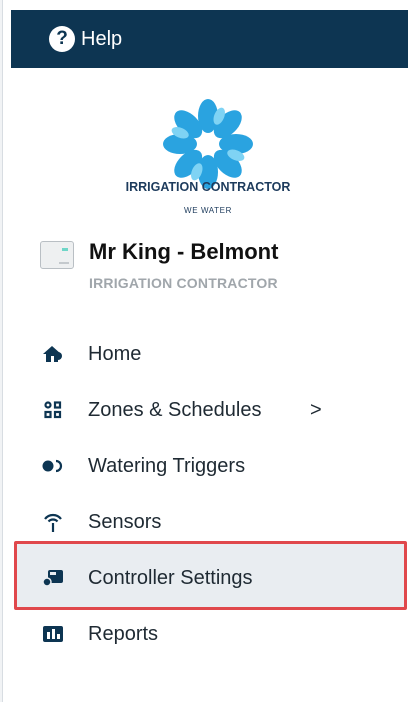 The width and height of the screenshot is (408, 702). What do you see at coordinates (175, 409) in the screenshot?
I see `nav-label-zones-schedules: Zones & Schedules` at bounding box center [175, 409].